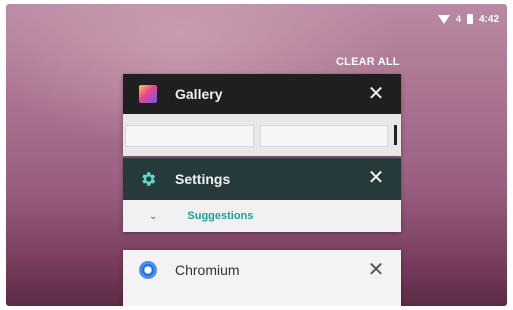 The image size is (513, 310). I want to click on card-header: Settings ✕, so click(262, 179).